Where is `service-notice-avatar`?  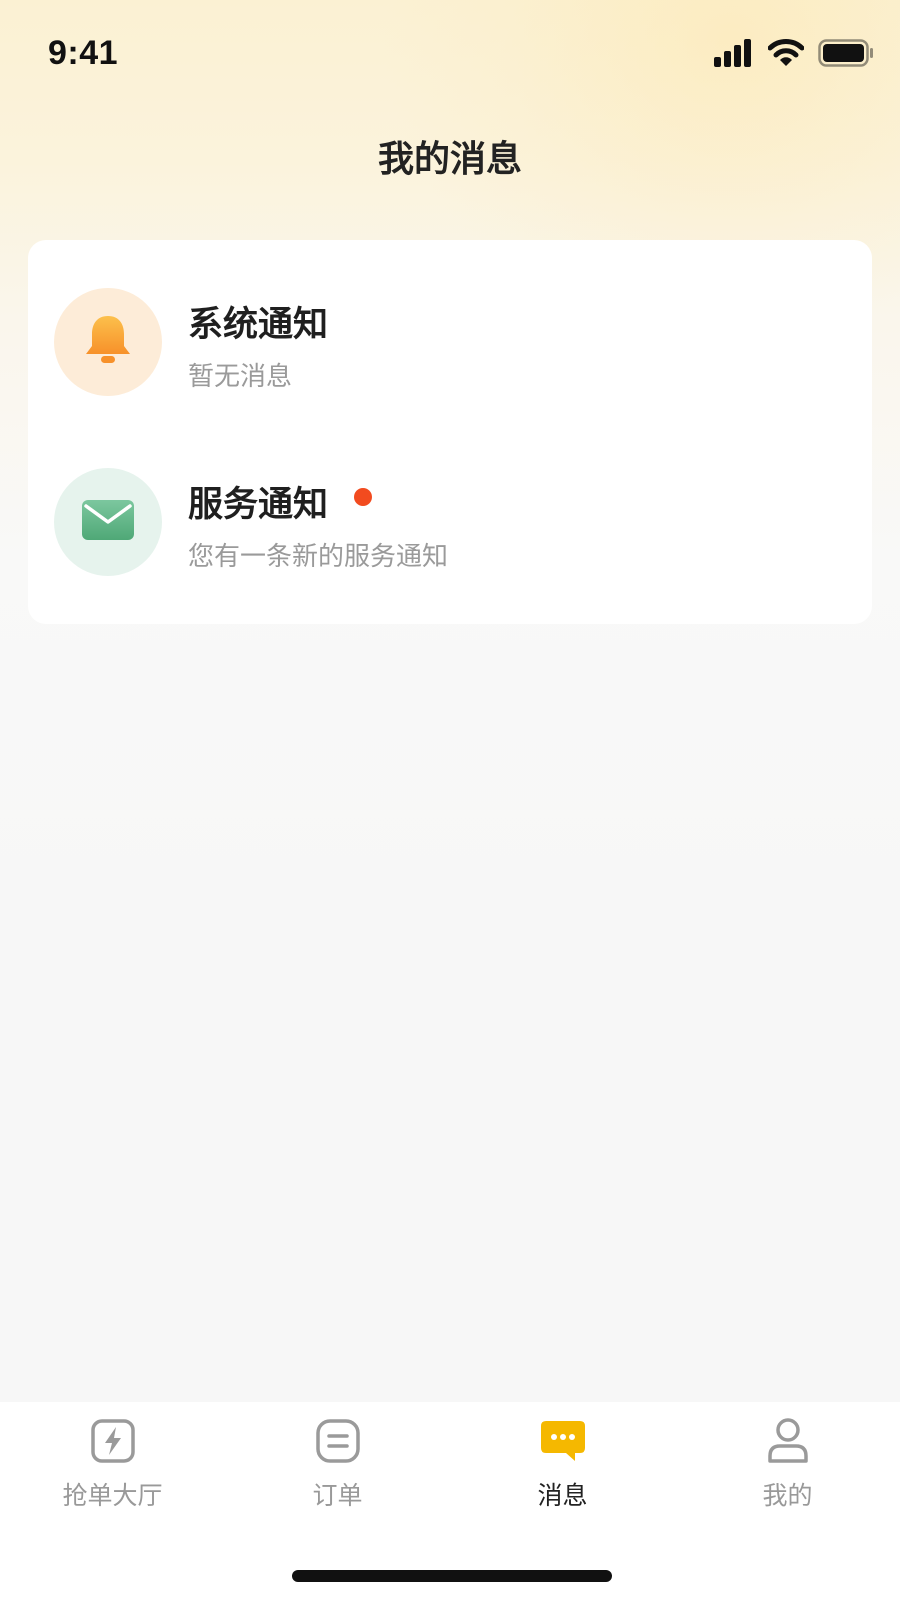
service-notice-avatar is located at coordinates (108, 522).